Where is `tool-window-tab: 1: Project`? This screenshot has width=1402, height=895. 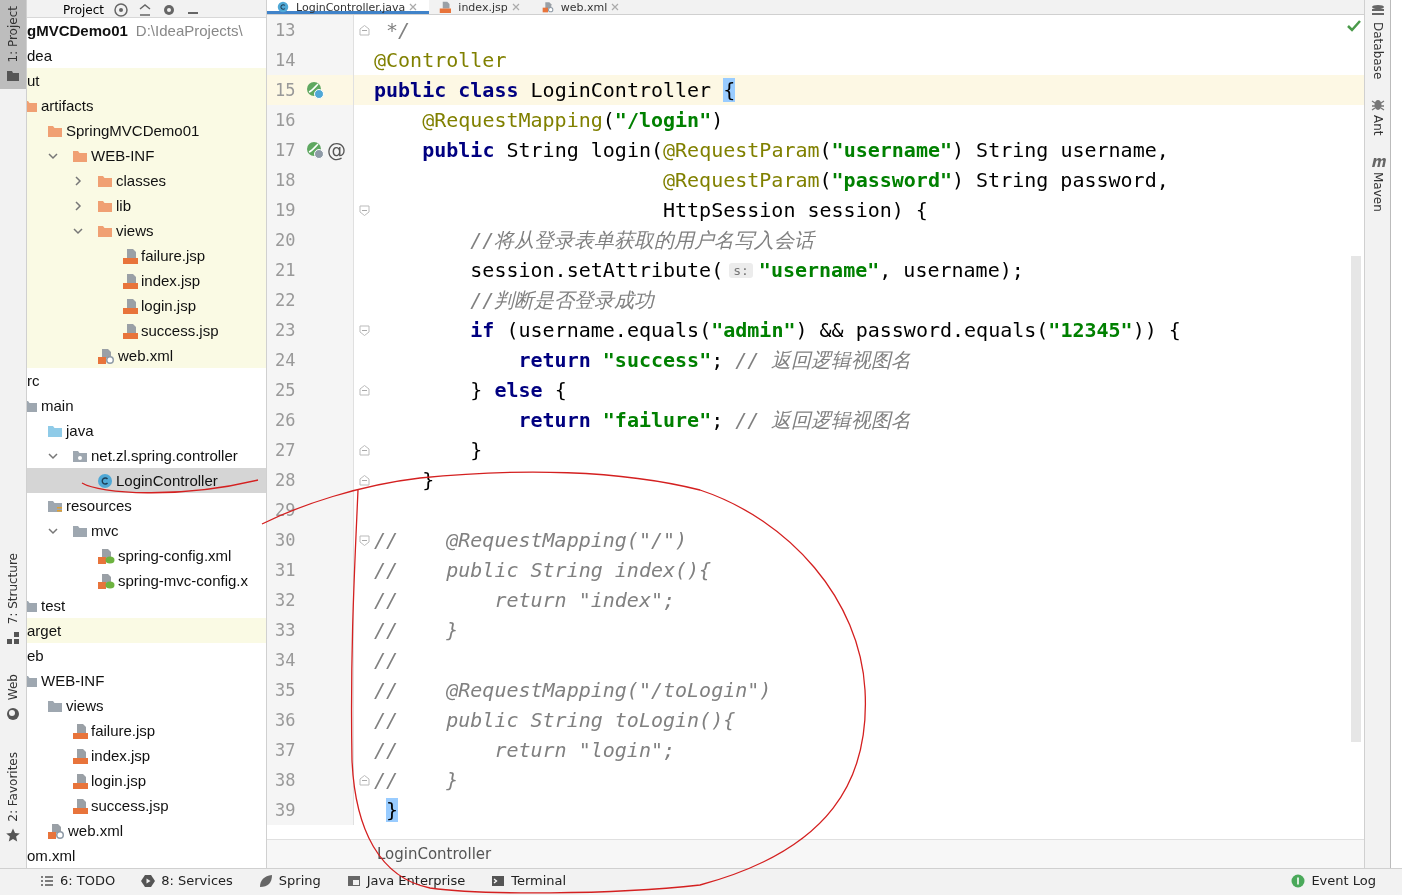
tool-window-tab: 1: Project is located at coordinates (13, 44).